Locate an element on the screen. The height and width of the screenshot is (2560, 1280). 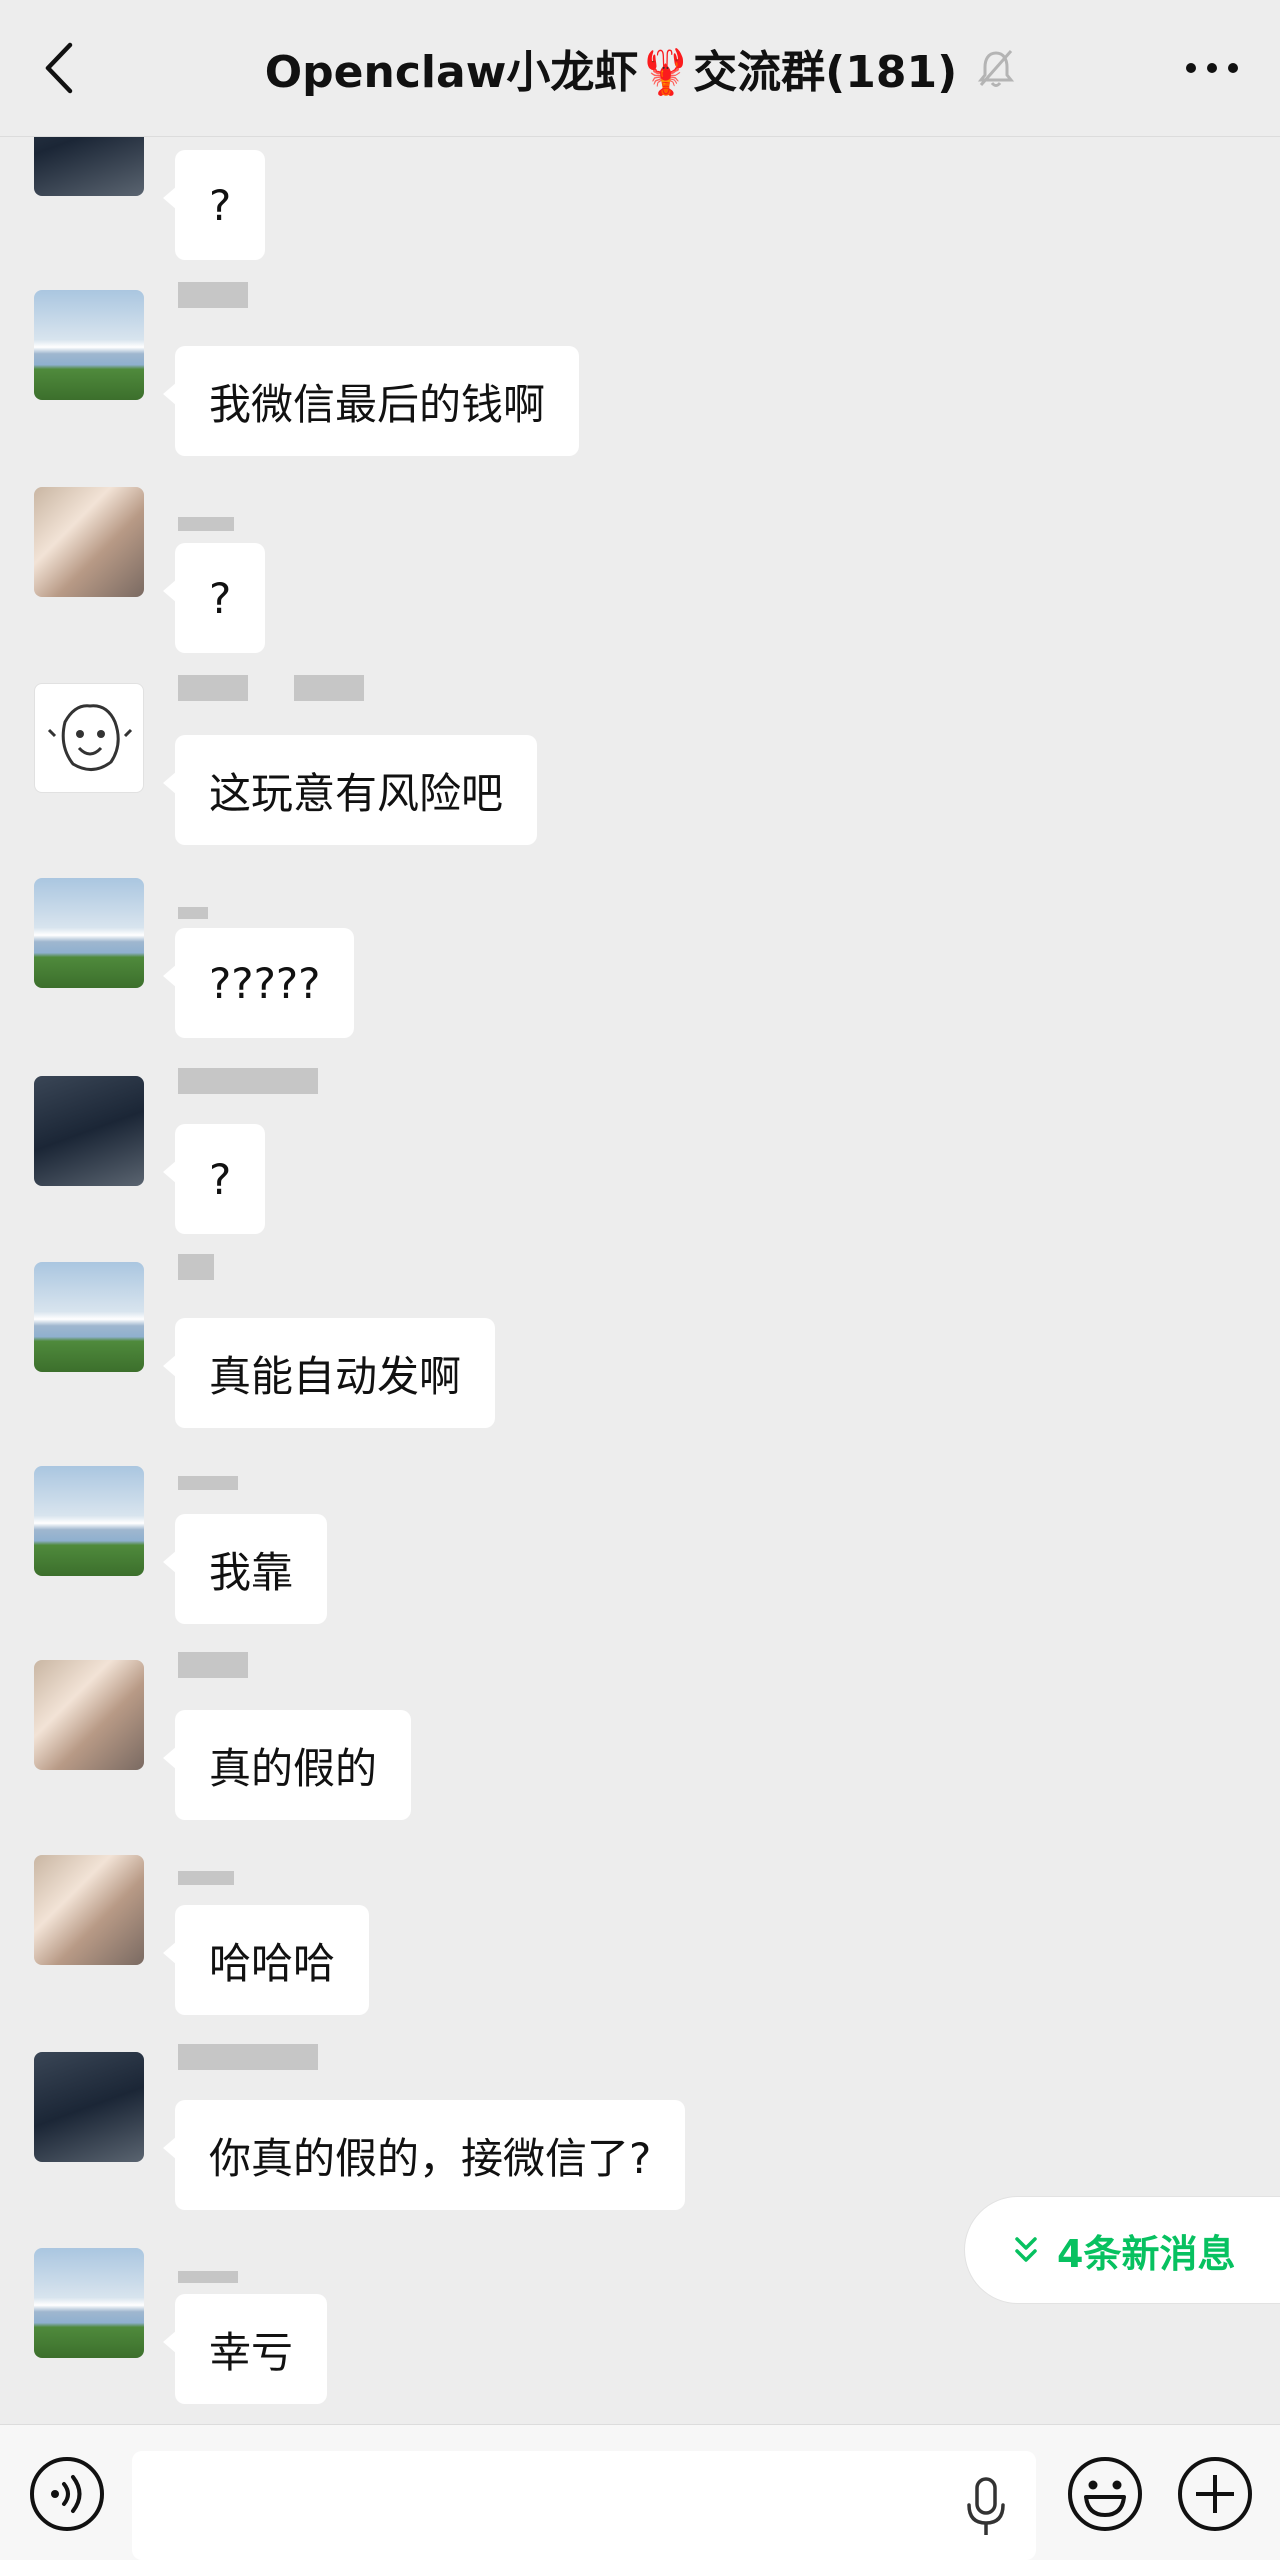
page-title: Openclaw小龙虾🦞交流群(181) is located at coordinates (640, 68).